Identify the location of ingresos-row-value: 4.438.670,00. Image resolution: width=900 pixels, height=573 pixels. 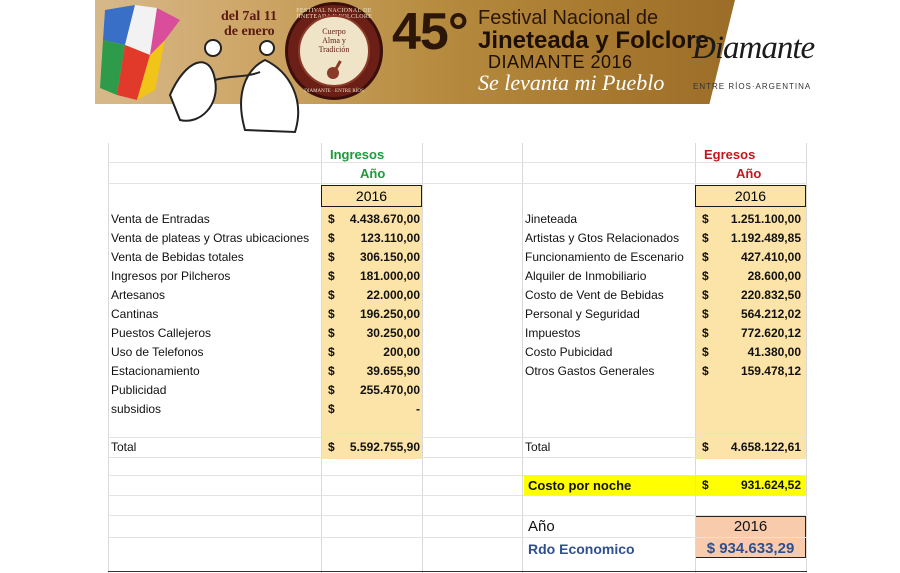
(384, 219).